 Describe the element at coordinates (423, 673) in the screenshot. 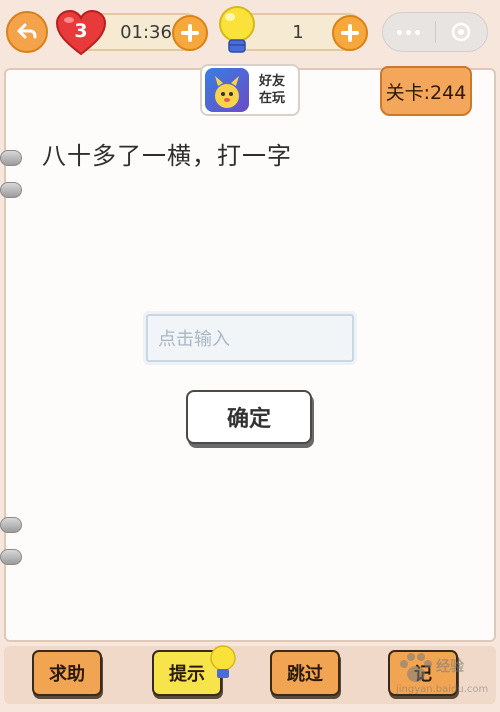

I see `record-button: 记` at that location.